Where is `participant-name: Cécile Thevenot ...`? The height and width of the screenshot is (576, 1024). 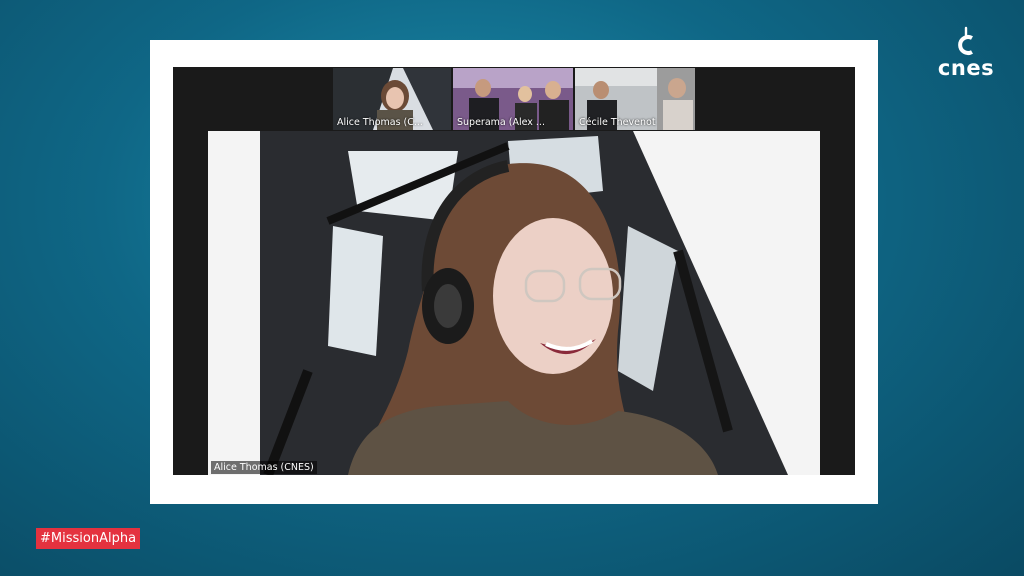 participant-name: Cécile Thevenot ... is located at coordinates (618, 122).